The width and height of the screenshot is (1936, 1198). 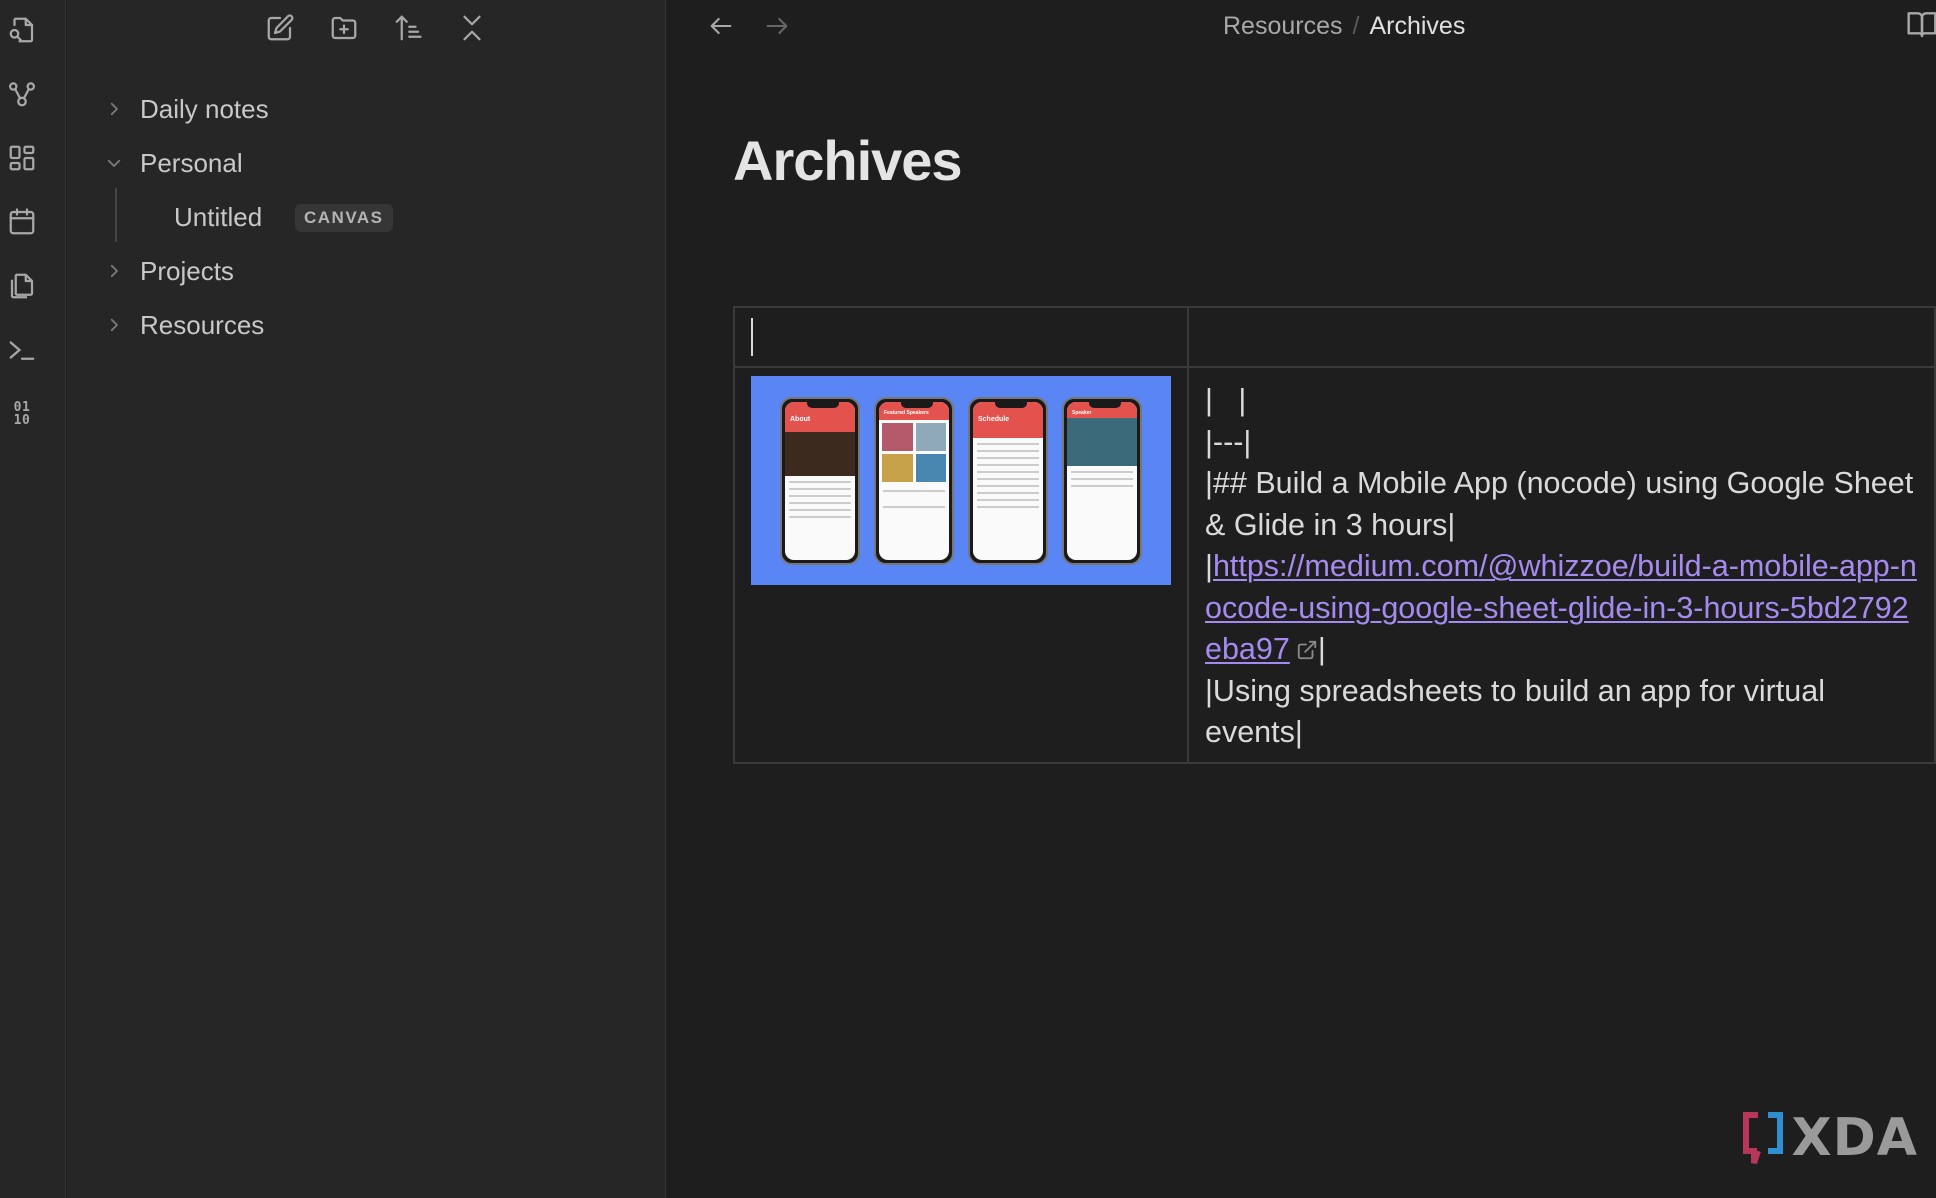 What do you see at coordinates (280, 28) in the screenshot?
I see `new-note-icon` at bounding box center [280, 28].